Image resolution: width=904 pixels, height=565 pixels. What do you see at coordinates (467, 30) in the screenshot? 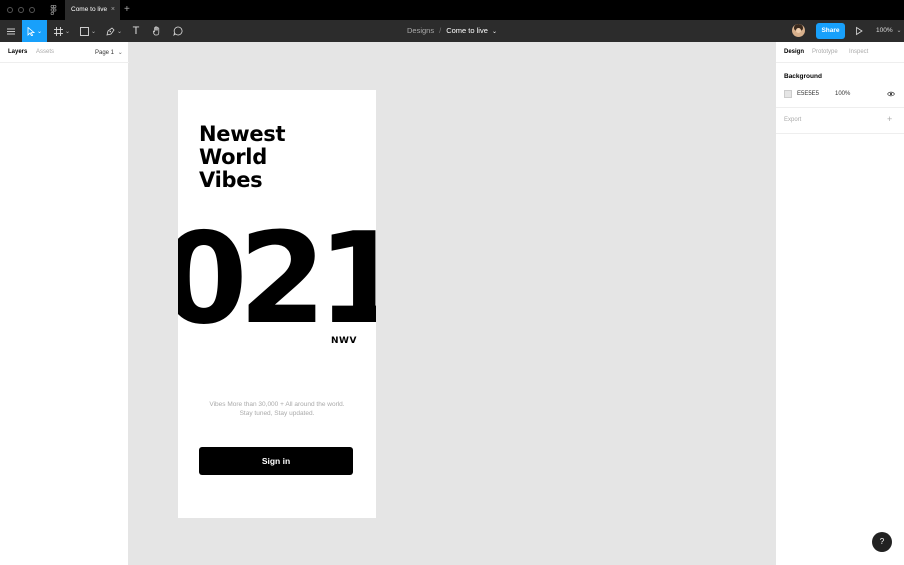
I see `breadcrumb-file: Come to live` at bounding box center [467, 30].